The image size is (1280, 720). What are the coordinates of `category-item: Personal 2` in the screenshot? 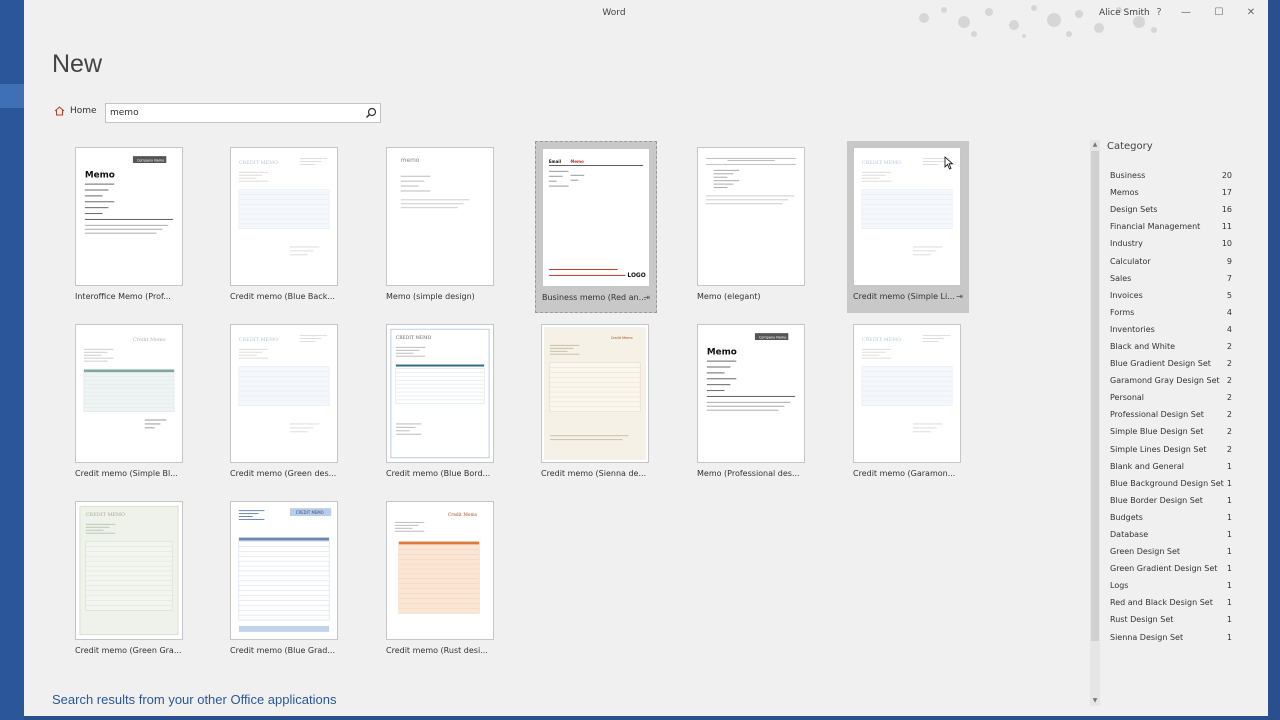 It's located at (1171, 397).